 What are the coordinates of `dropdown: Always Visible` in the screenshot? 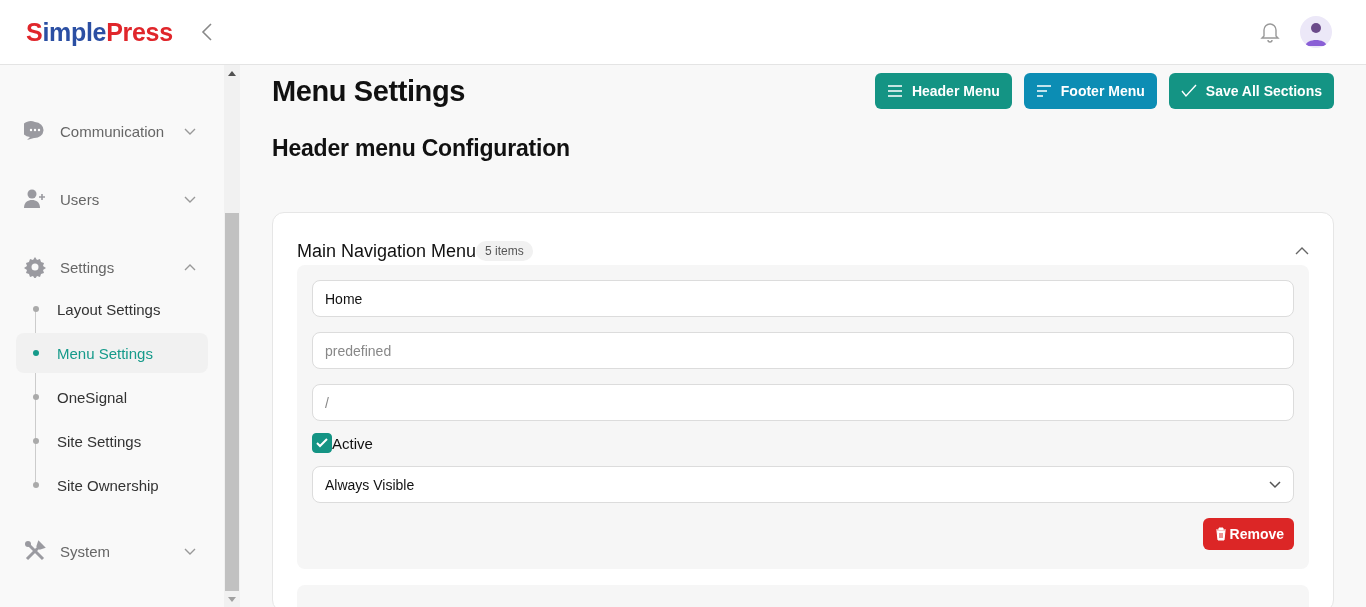 It's located at (803, 484).